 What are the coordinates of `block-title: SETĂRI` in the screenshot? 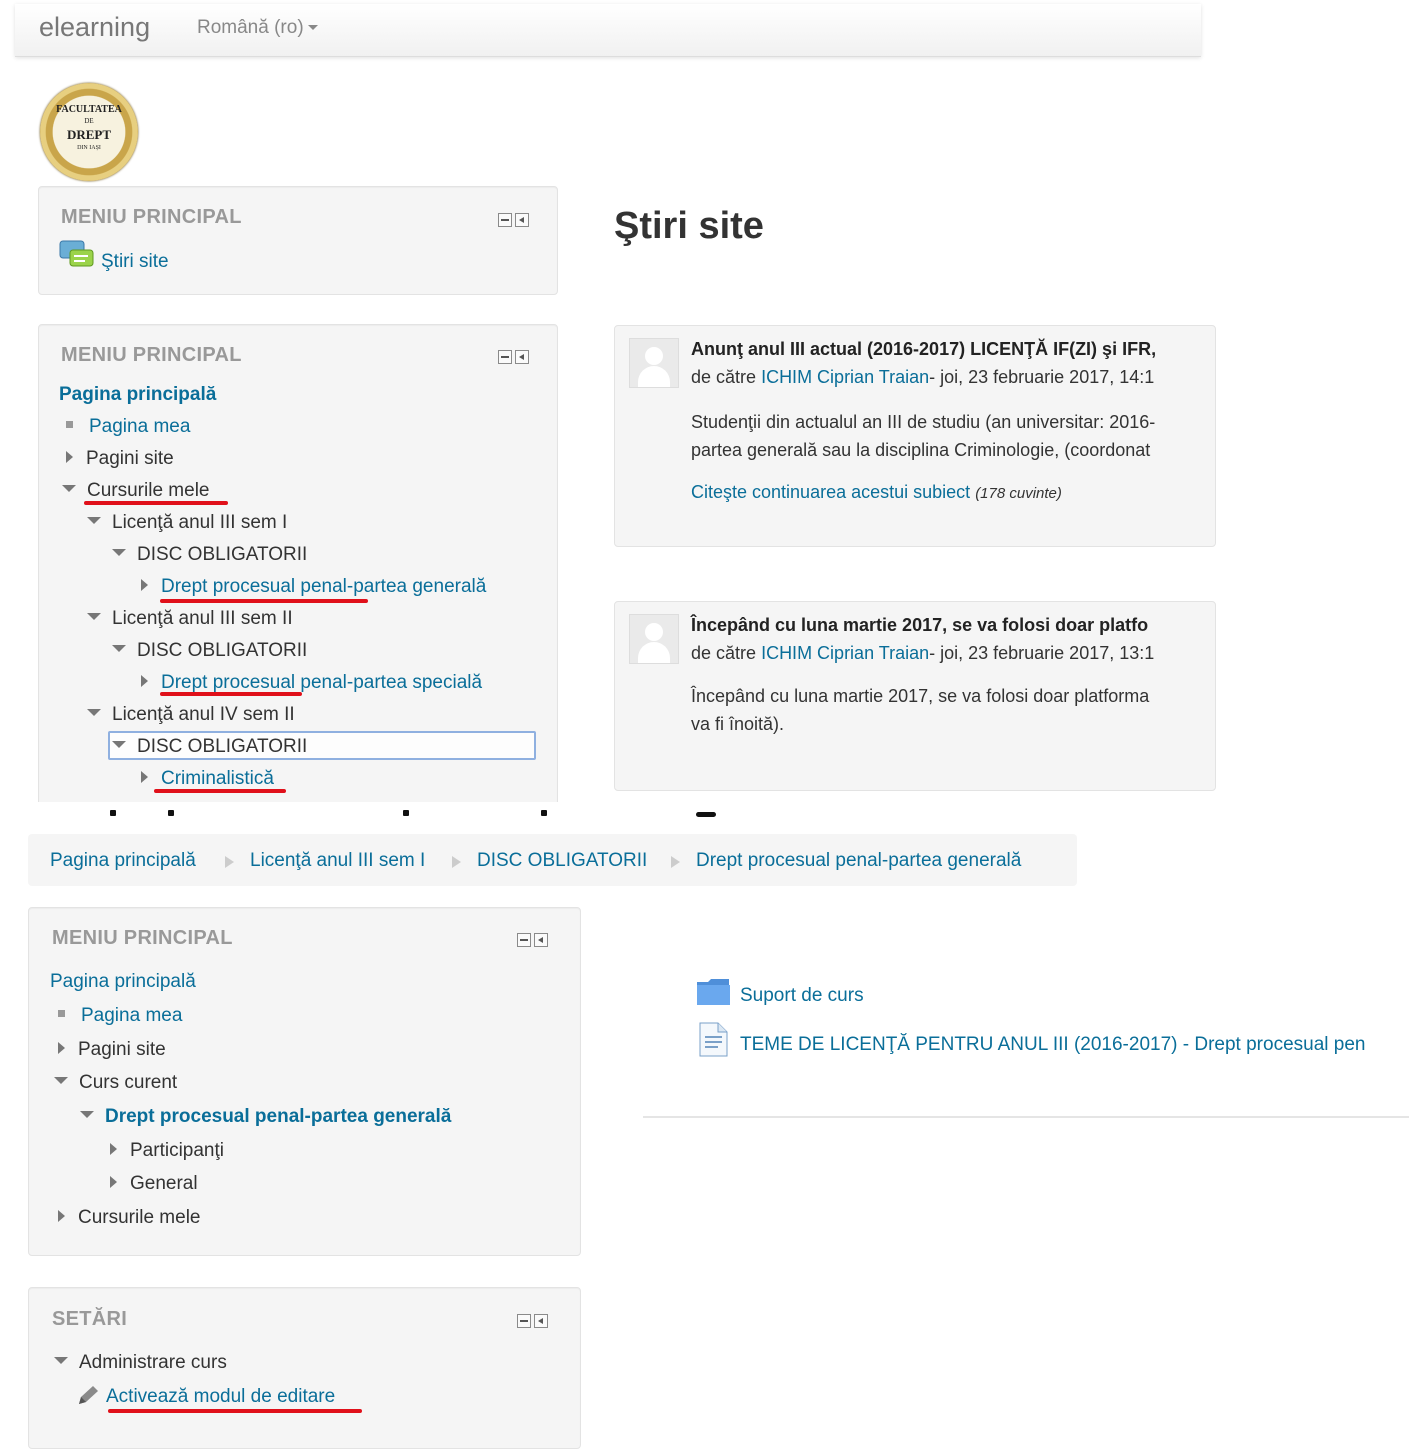 It's located at (90, 1319).